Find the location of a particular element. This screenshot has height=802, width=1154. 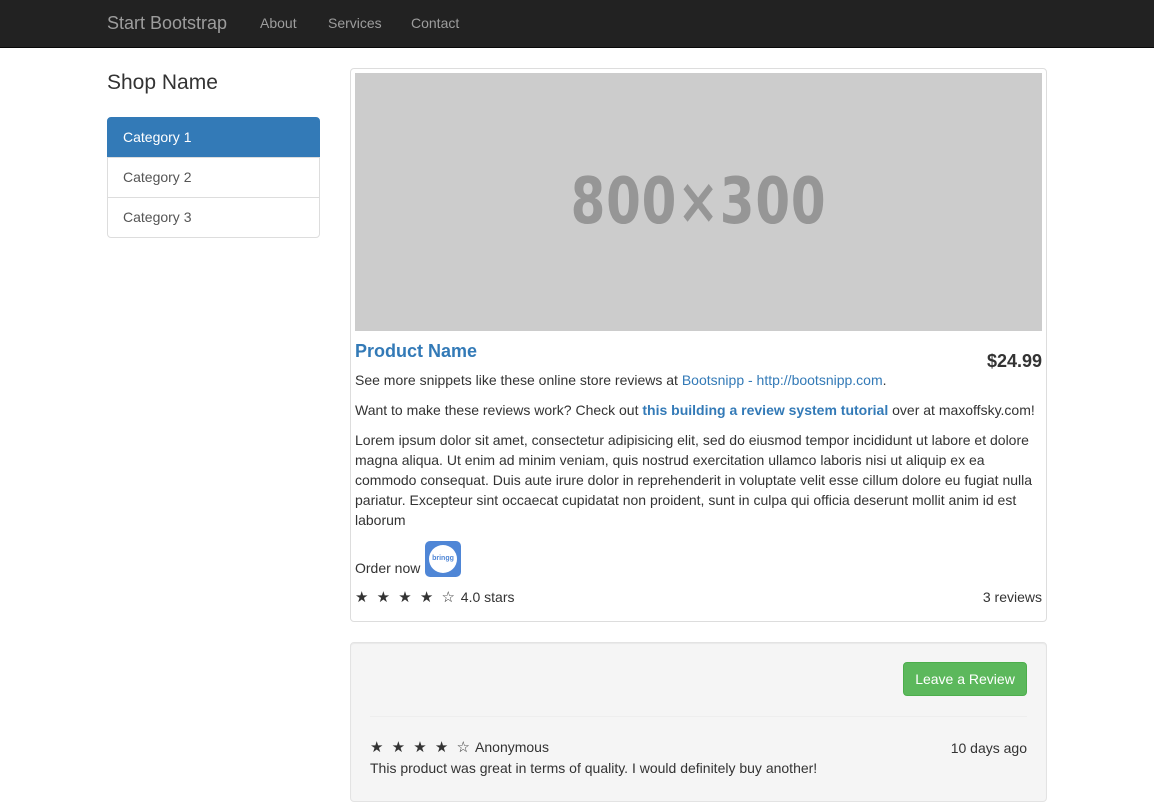

review-header: ★ ★ ★ ★ ☆ Anonymous is located at coordinates (459, 747).